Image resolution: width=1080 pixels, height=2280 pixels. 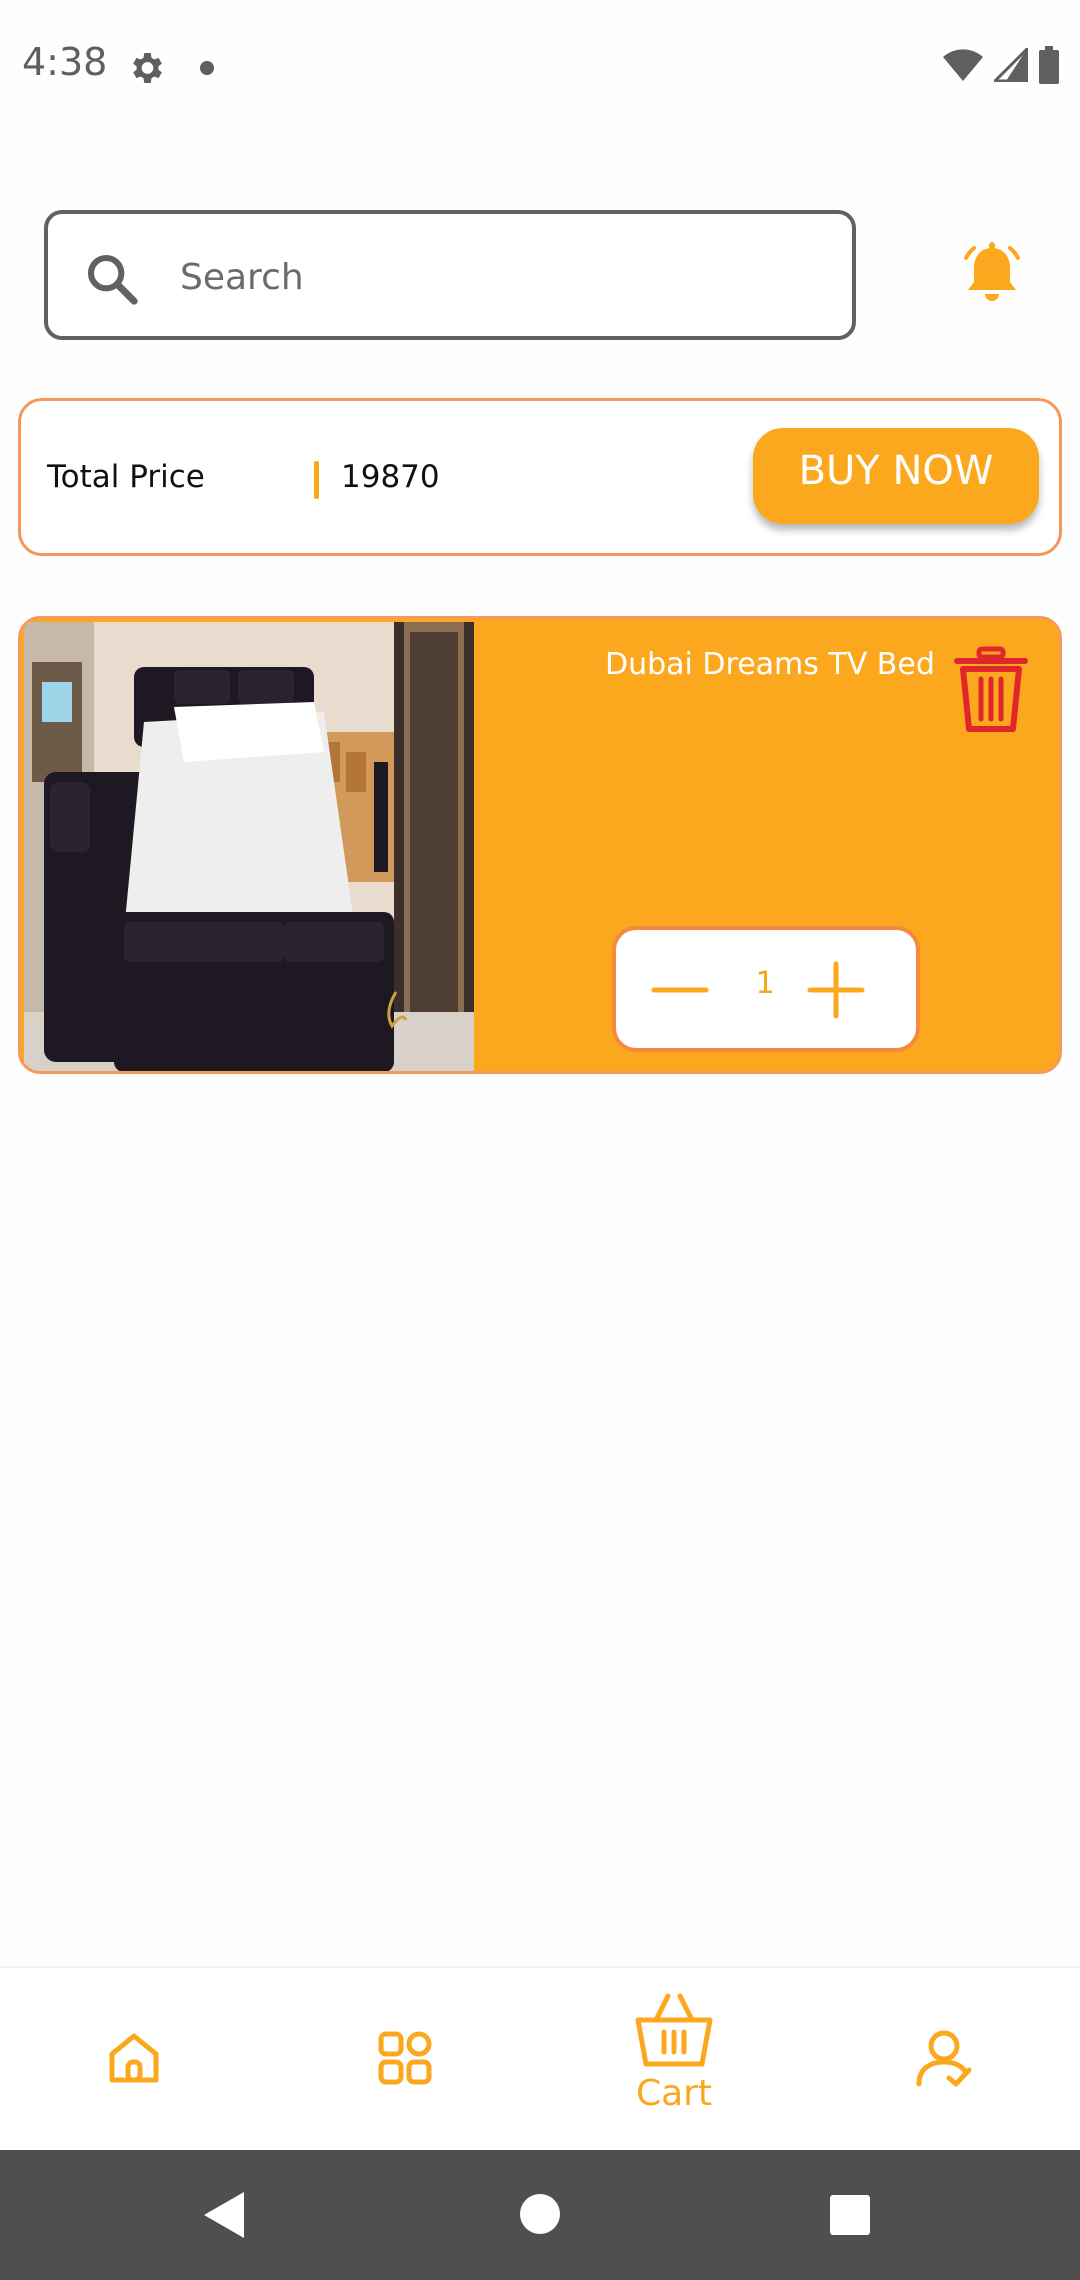 What do you see at coordinates (65, 62) in the screenshot?
I see `status-time: 4:38` at bounding box center [65, 62].